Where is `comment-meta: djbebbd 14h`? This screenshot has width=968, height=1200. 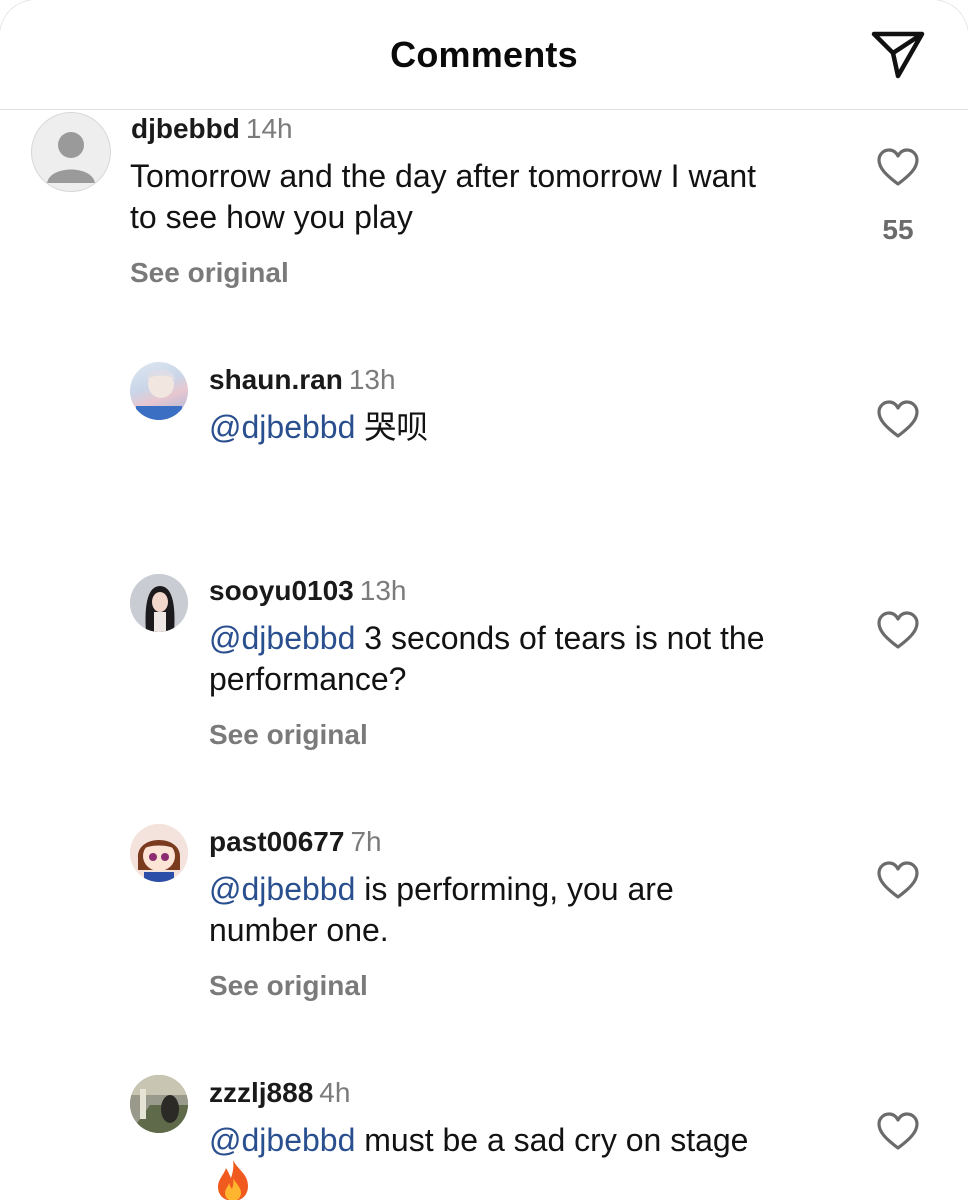 comment-meta: djbebbd 14h is located at coordinates (212, 129).